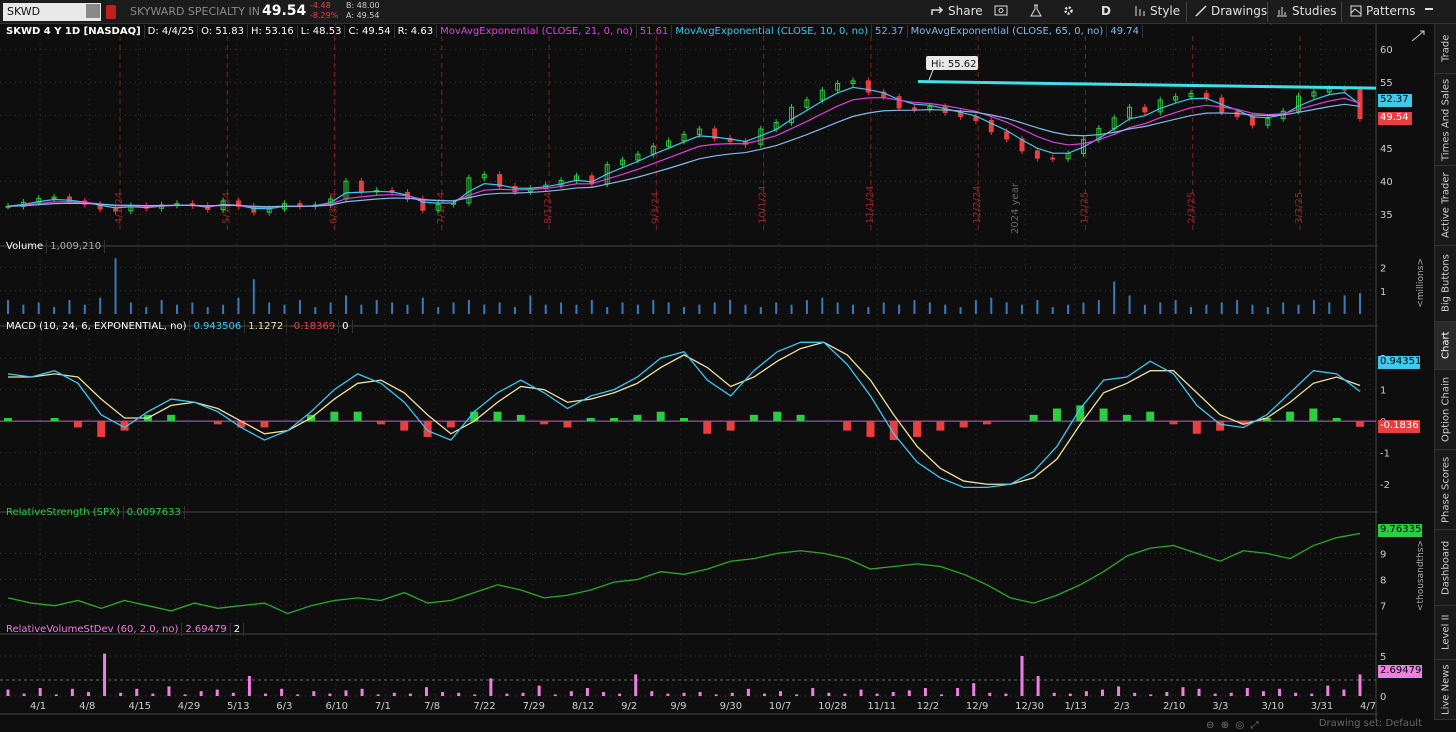 This screenshot has height=732, width=1456. Describe the element at coordinates (1306, 11) in the screenshot. I see `studies-button: Studies` at that location.